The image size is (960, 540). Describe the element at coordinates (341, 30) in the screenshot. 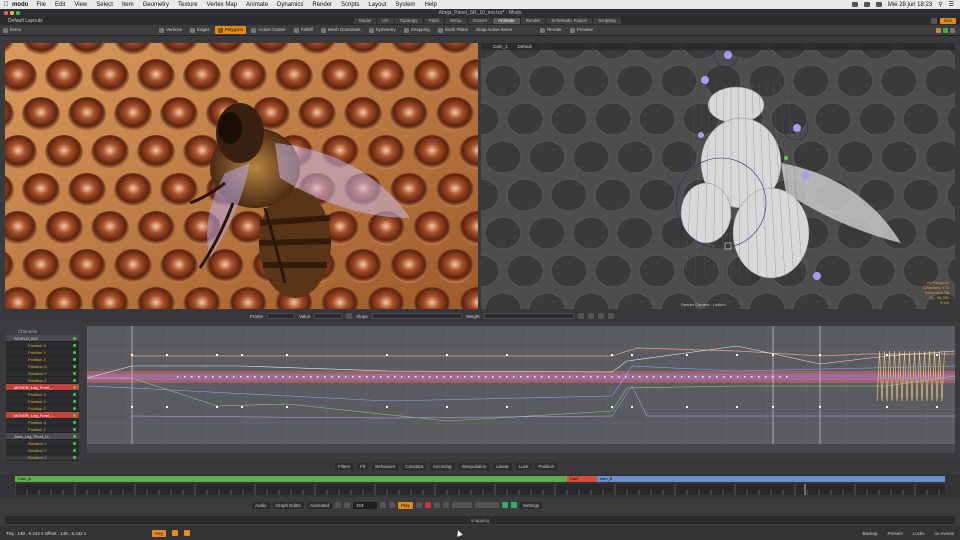

I see `mesh-constraint-button: Mesh Constraint` at that location.